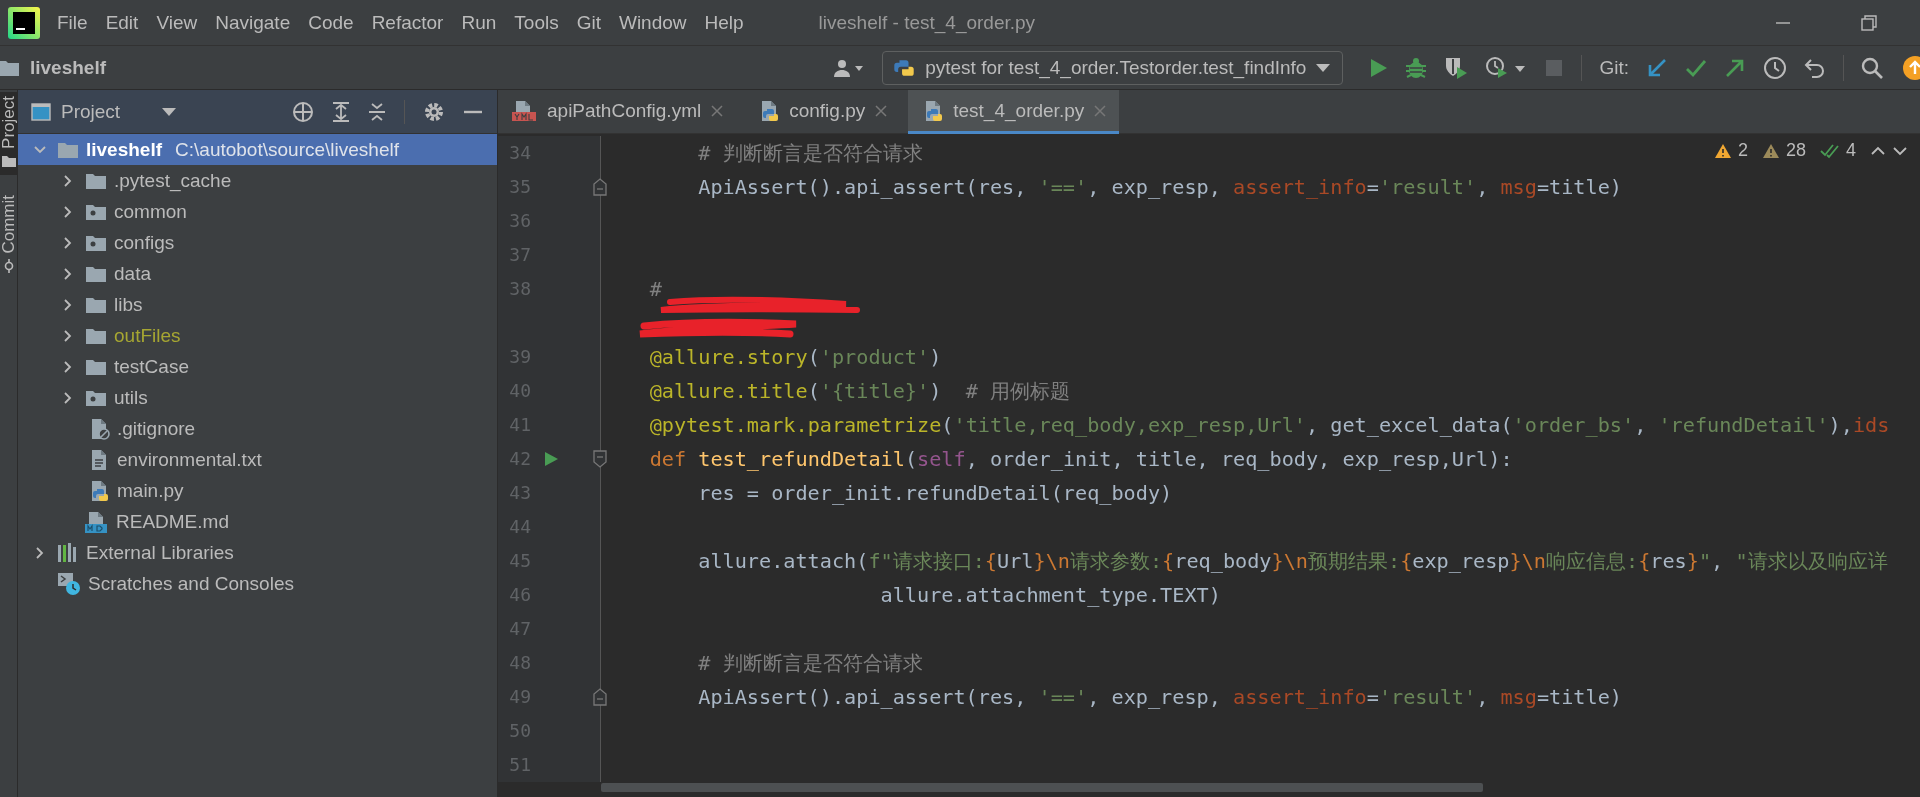 The height and width of the screenshot is (797, 1920). I want to click on tree-item: libs, so click(257, 304).